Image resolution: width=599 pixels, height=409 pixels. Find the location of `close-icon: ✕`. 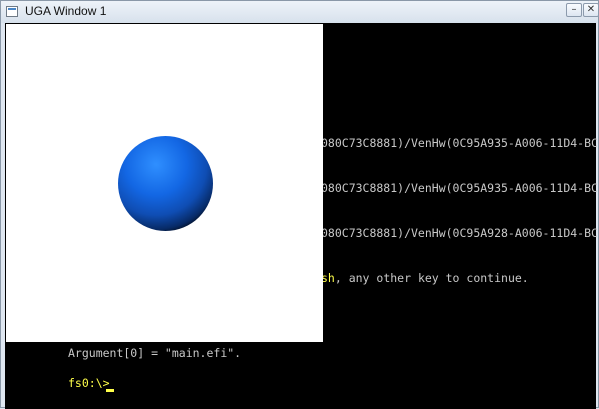

close-icon: ✕ is located at coordinates (591, 10).